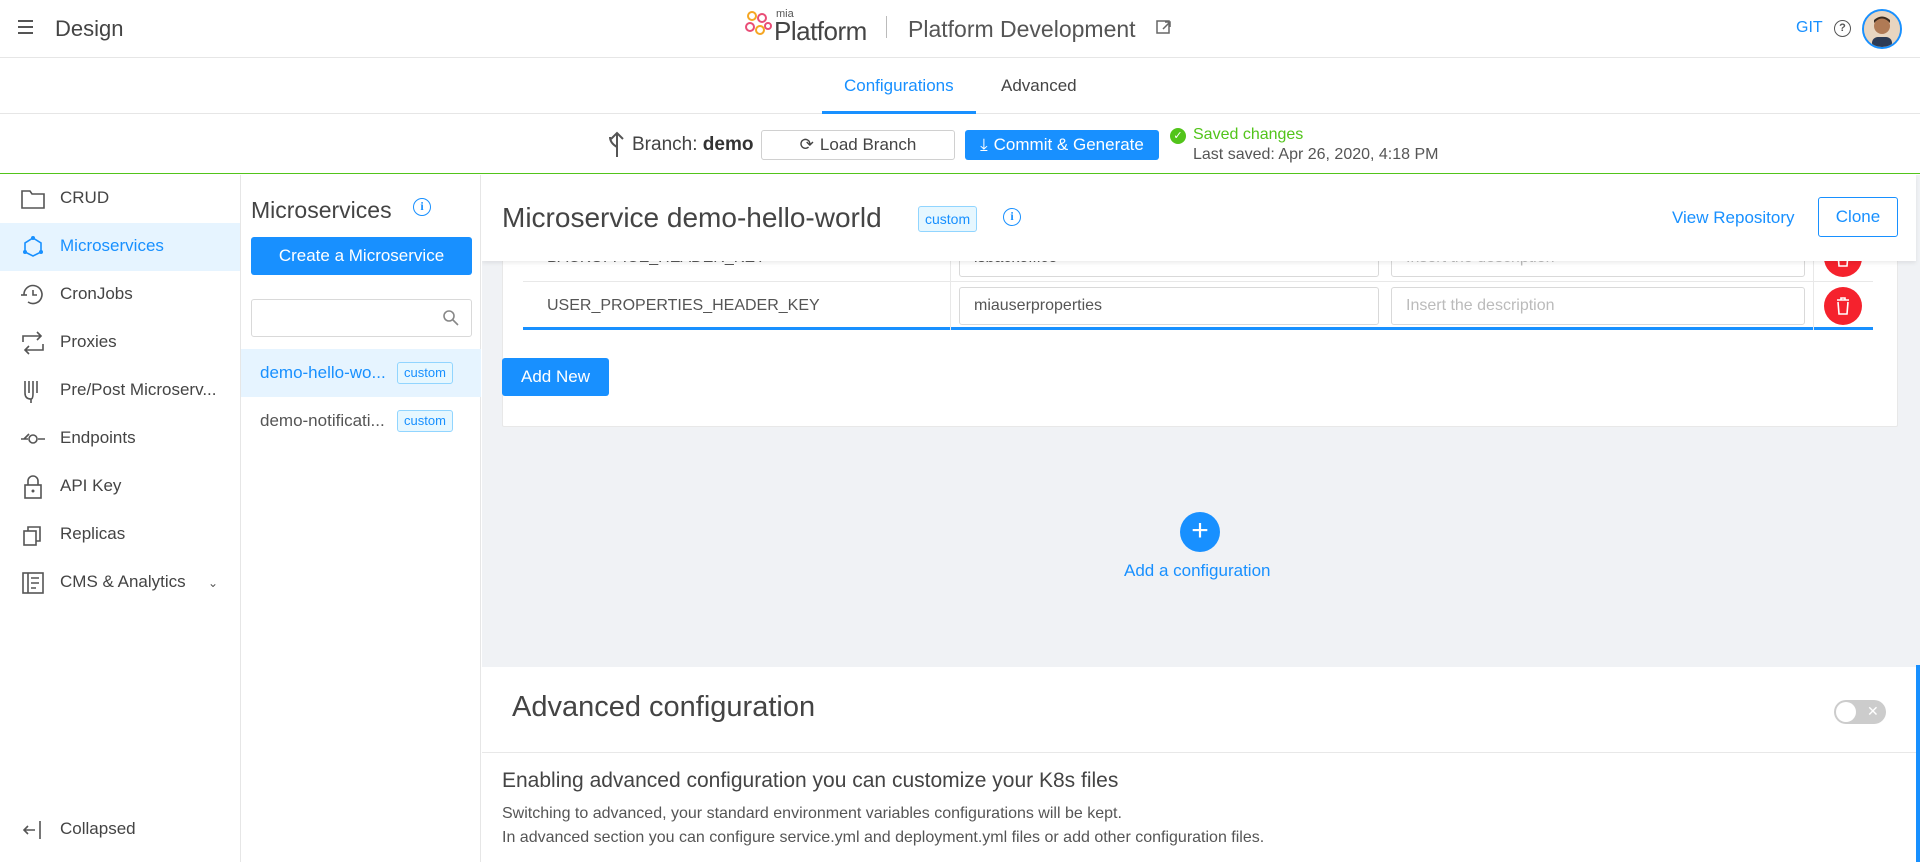  What do you see at coordinates (1873, 711) in the screenshot?
I see `close-icon: ✕` at bounding box center [1873, 711].